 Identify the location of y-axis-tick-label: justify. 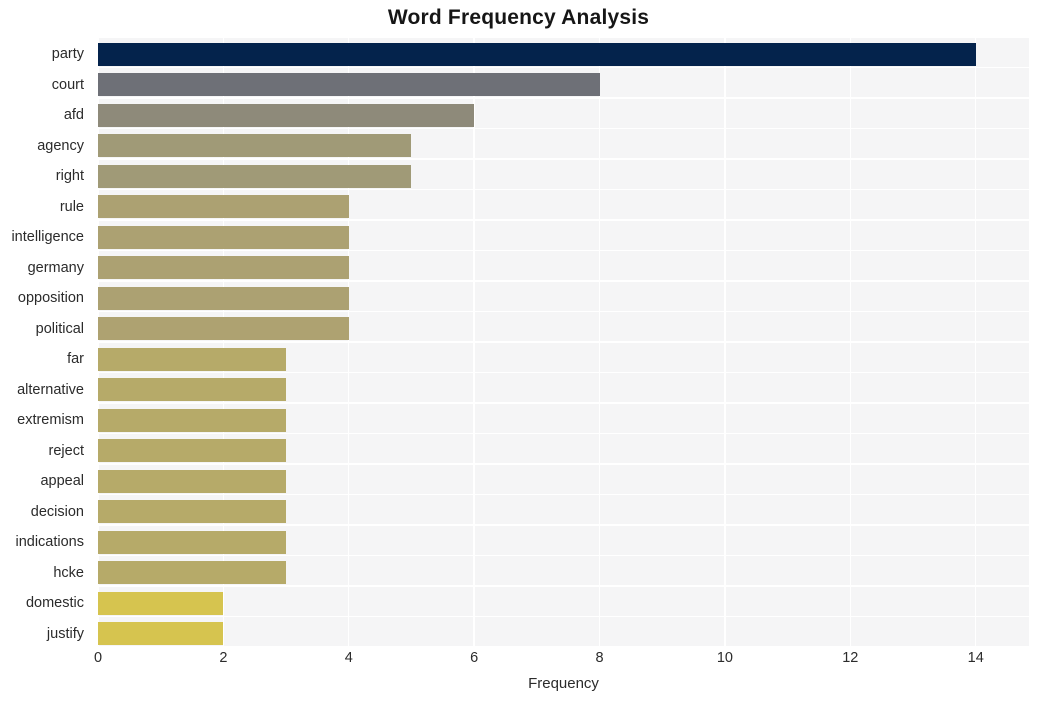
(65, 633).